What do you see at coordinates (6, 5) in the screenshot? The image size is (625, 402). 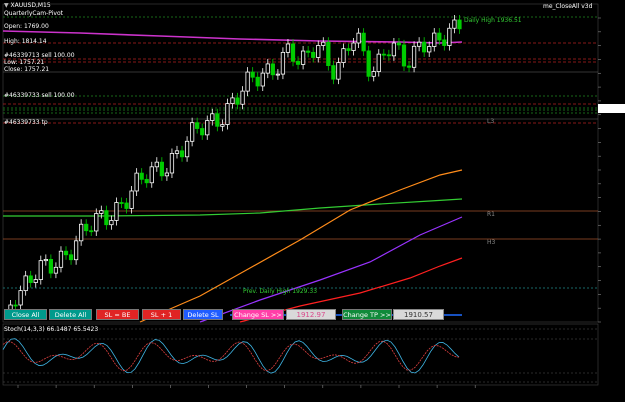 I see `chart-symbol-icon: ▼` at bounding box center [6, 5].